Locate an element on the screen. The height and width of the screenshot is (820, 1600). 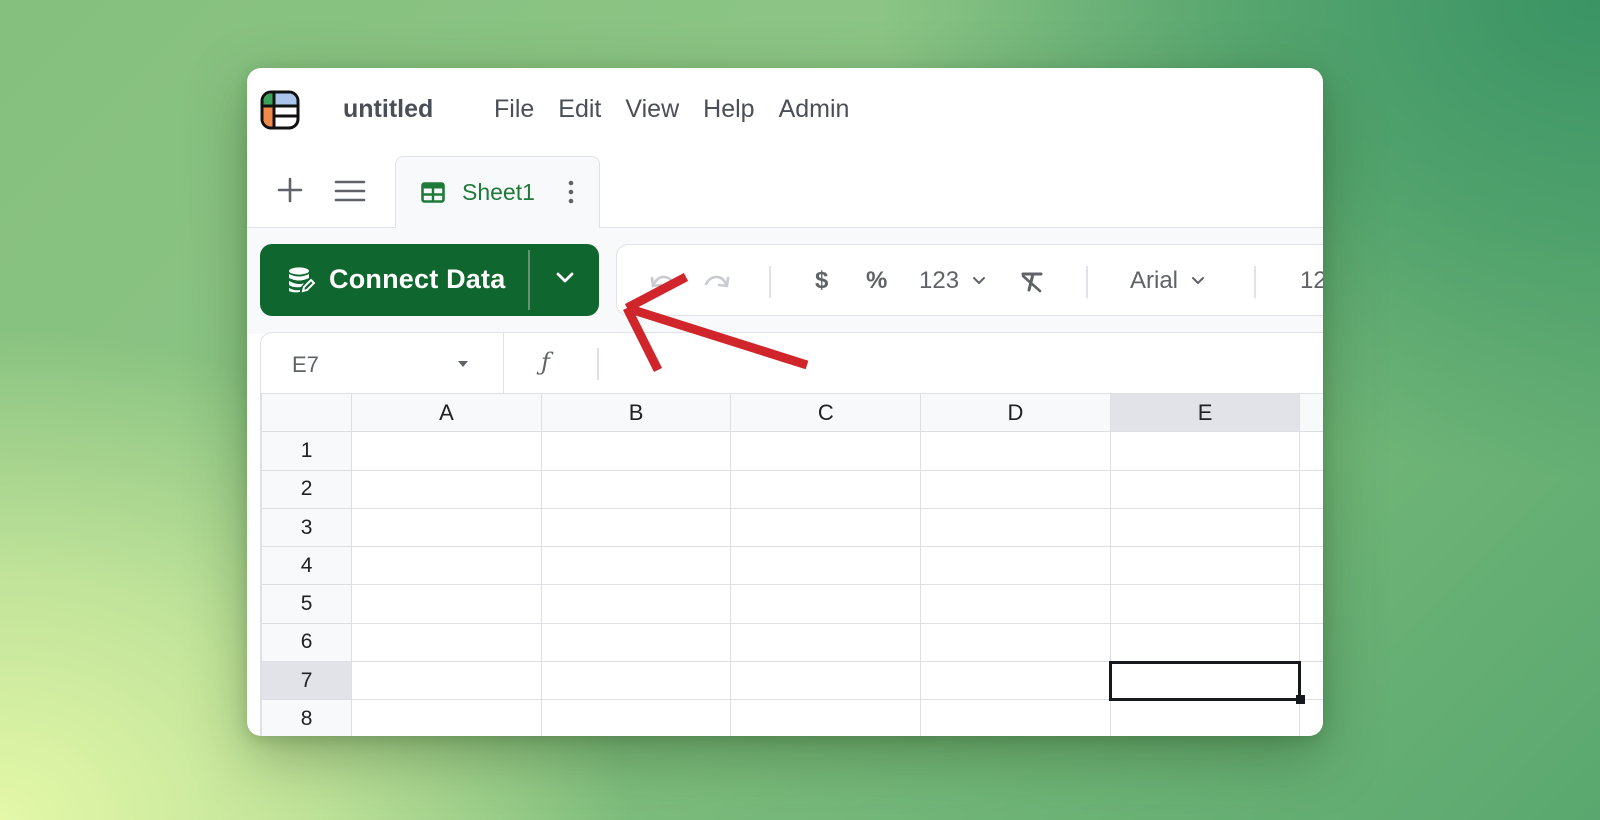
undo-icon is located at coordinates (663, 282).